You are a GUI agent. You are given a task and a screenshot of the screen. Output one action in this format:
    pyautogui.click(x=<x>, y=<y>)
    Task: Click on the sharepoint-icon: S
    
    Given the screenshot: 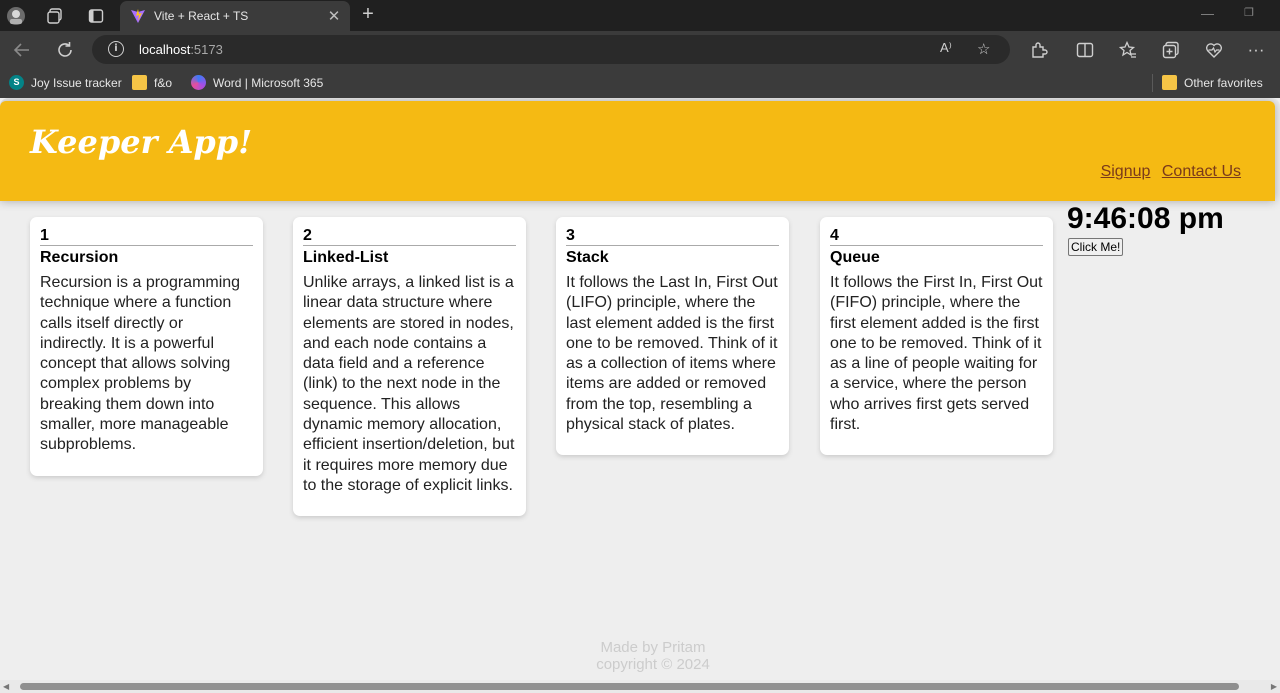 What is the action you would take?
    pyautogui.click(x=16, y=82)
    